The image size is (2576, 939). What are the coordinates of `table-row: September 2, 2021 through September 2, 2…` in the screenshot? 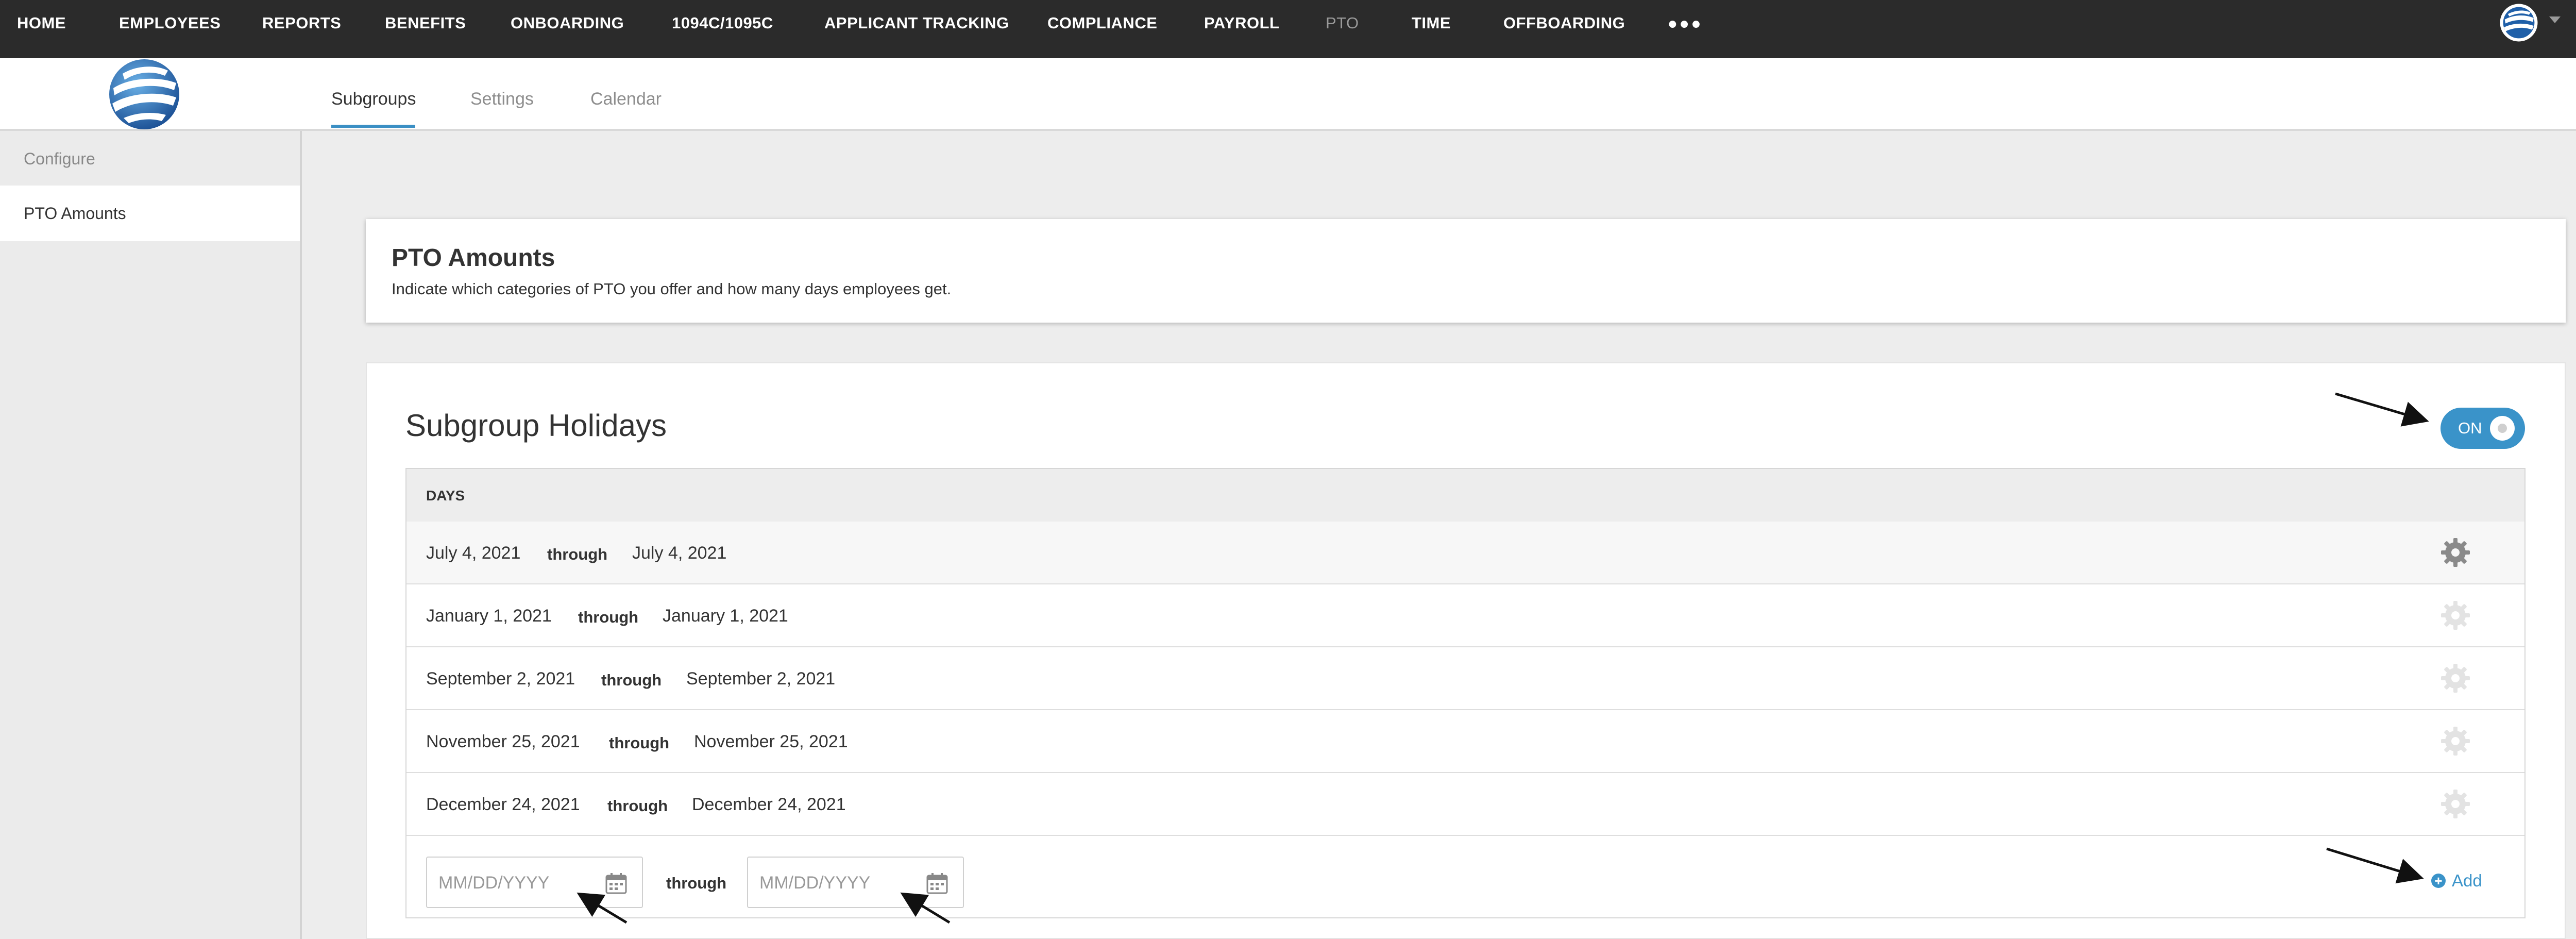 It's located at (1465, 679).